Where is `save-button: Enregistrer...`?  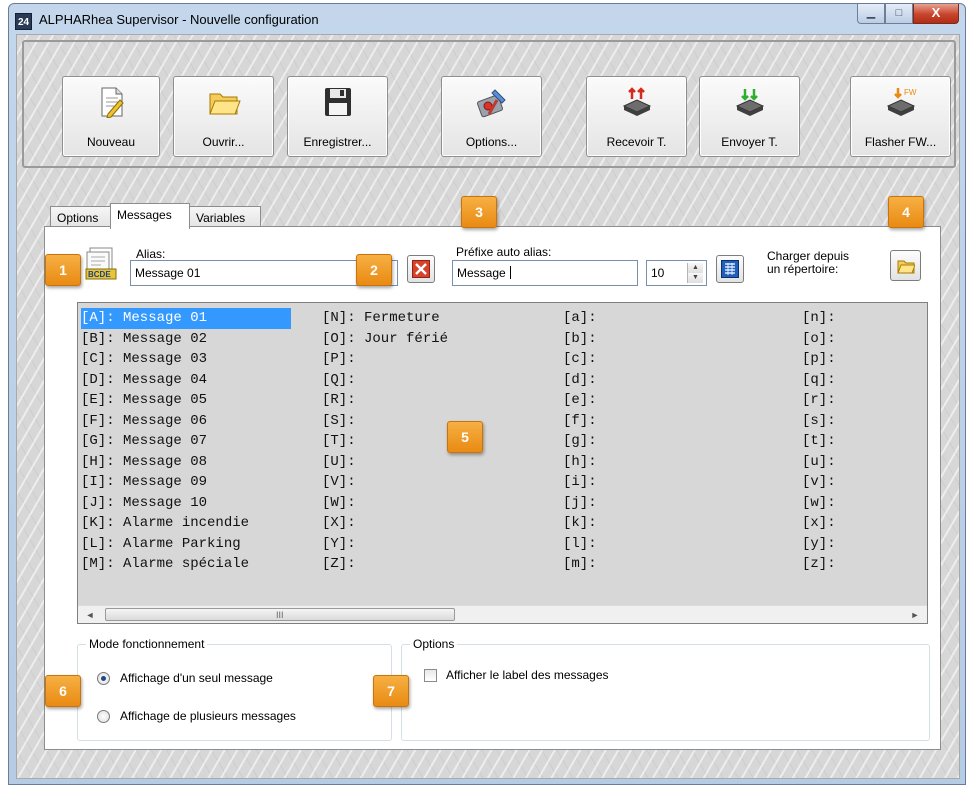 save-button: Enregistrer... is located at coordinates (337, 116).